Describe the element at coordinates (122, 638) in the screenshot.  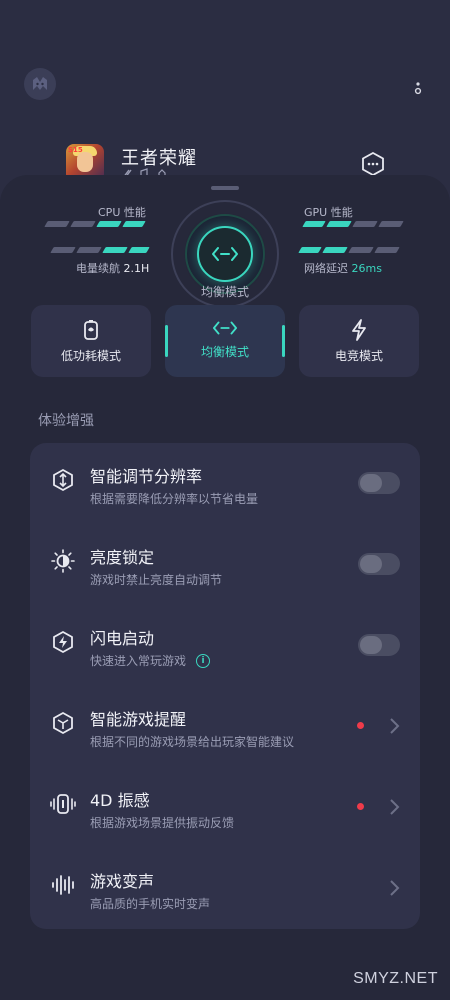
I see `feature-title: 闪电启动` at that location.